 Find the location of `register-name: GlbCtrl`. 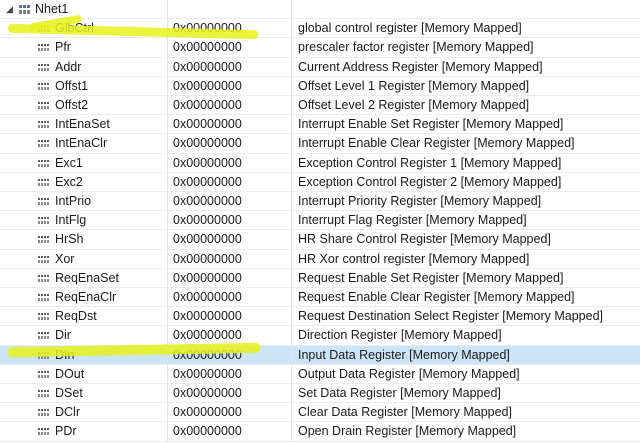

register-name: GlbCtrl is located at coordinates (74, 28).